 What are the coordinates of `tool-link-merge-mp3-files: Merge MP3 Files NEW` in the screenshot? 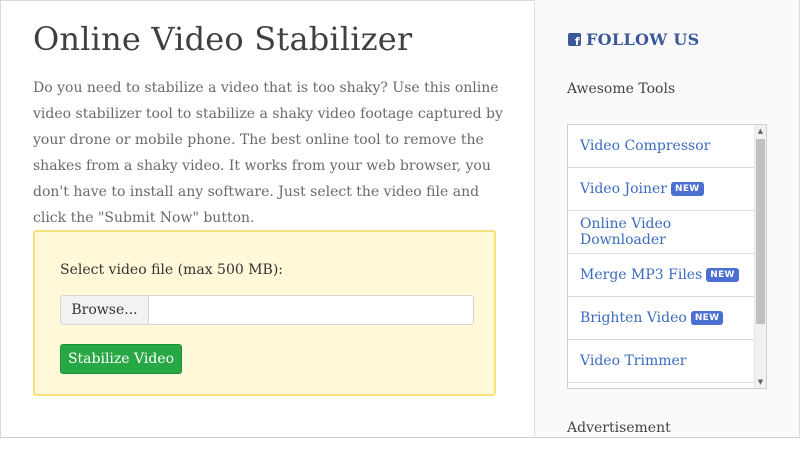 It's located at (662, 275).